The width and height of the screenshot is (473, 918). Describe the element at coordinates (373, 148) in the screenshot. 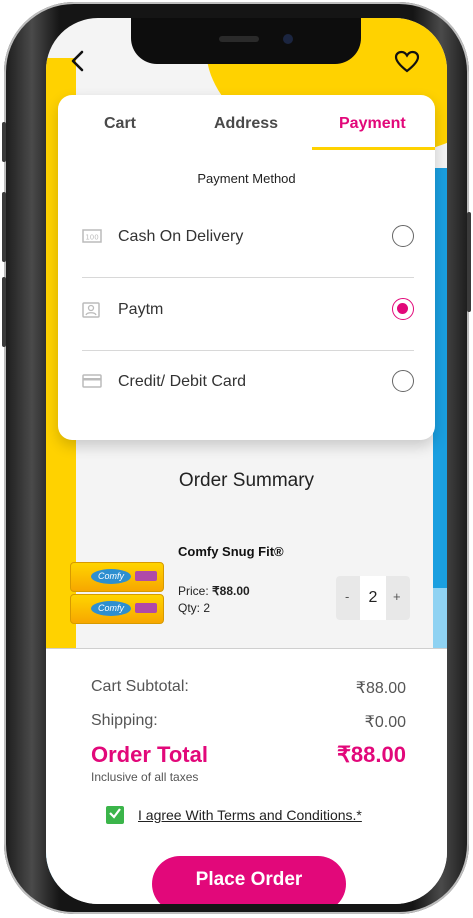

I see `active-tab-indicator` at that location.